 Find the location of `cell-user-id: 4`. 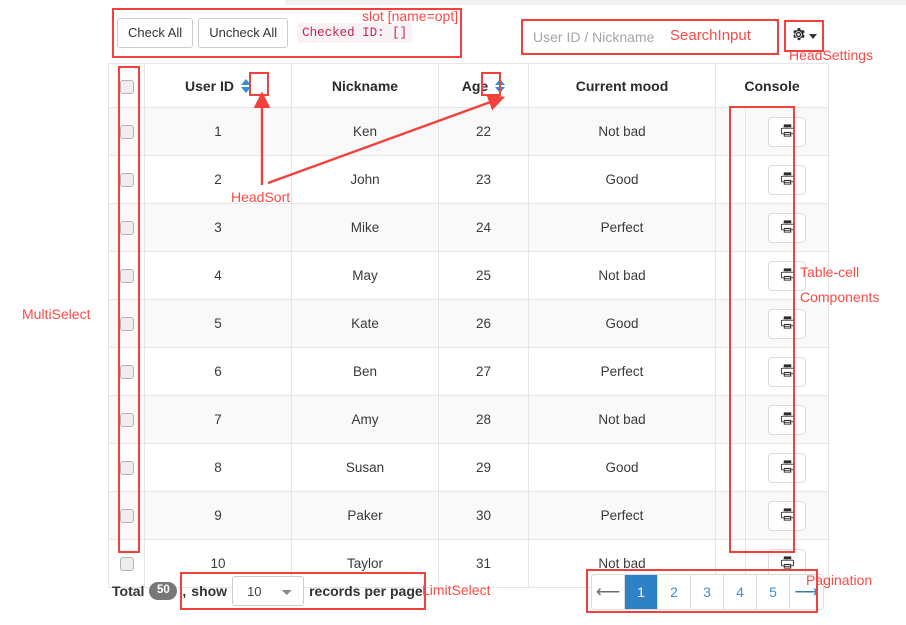

cell-user-id: 4 is located at coordinates (218, 275).